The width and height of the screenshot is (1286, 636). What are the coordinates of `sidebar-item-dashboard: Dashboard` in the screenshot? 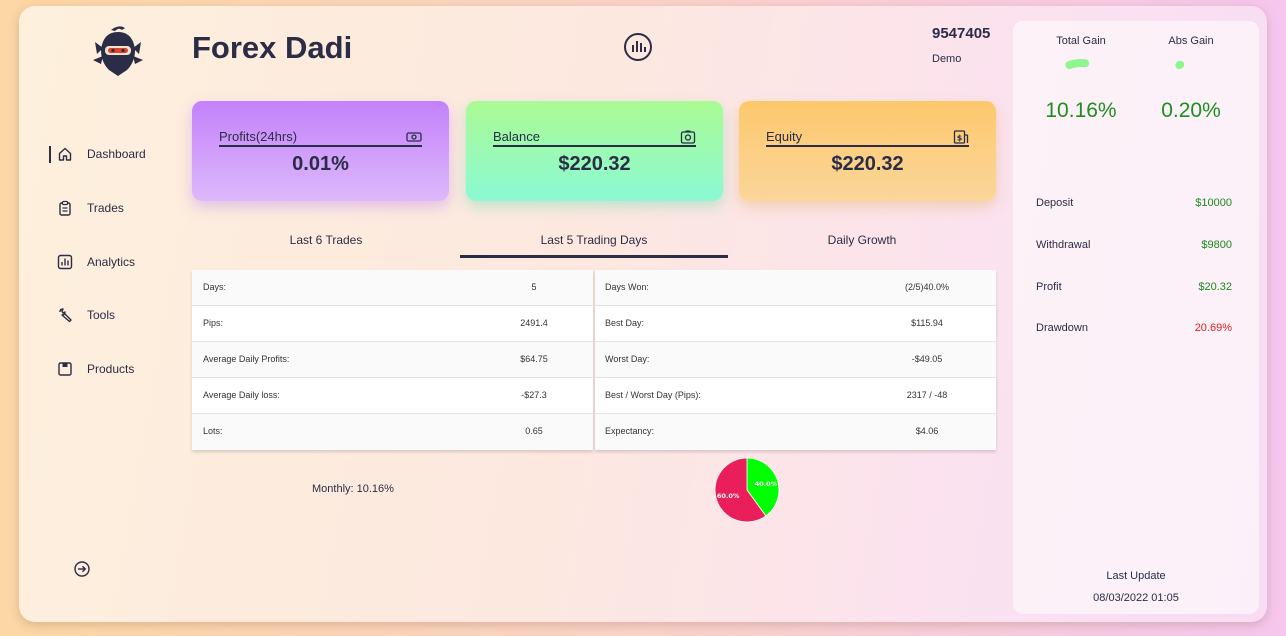 It's located at (109, 154).